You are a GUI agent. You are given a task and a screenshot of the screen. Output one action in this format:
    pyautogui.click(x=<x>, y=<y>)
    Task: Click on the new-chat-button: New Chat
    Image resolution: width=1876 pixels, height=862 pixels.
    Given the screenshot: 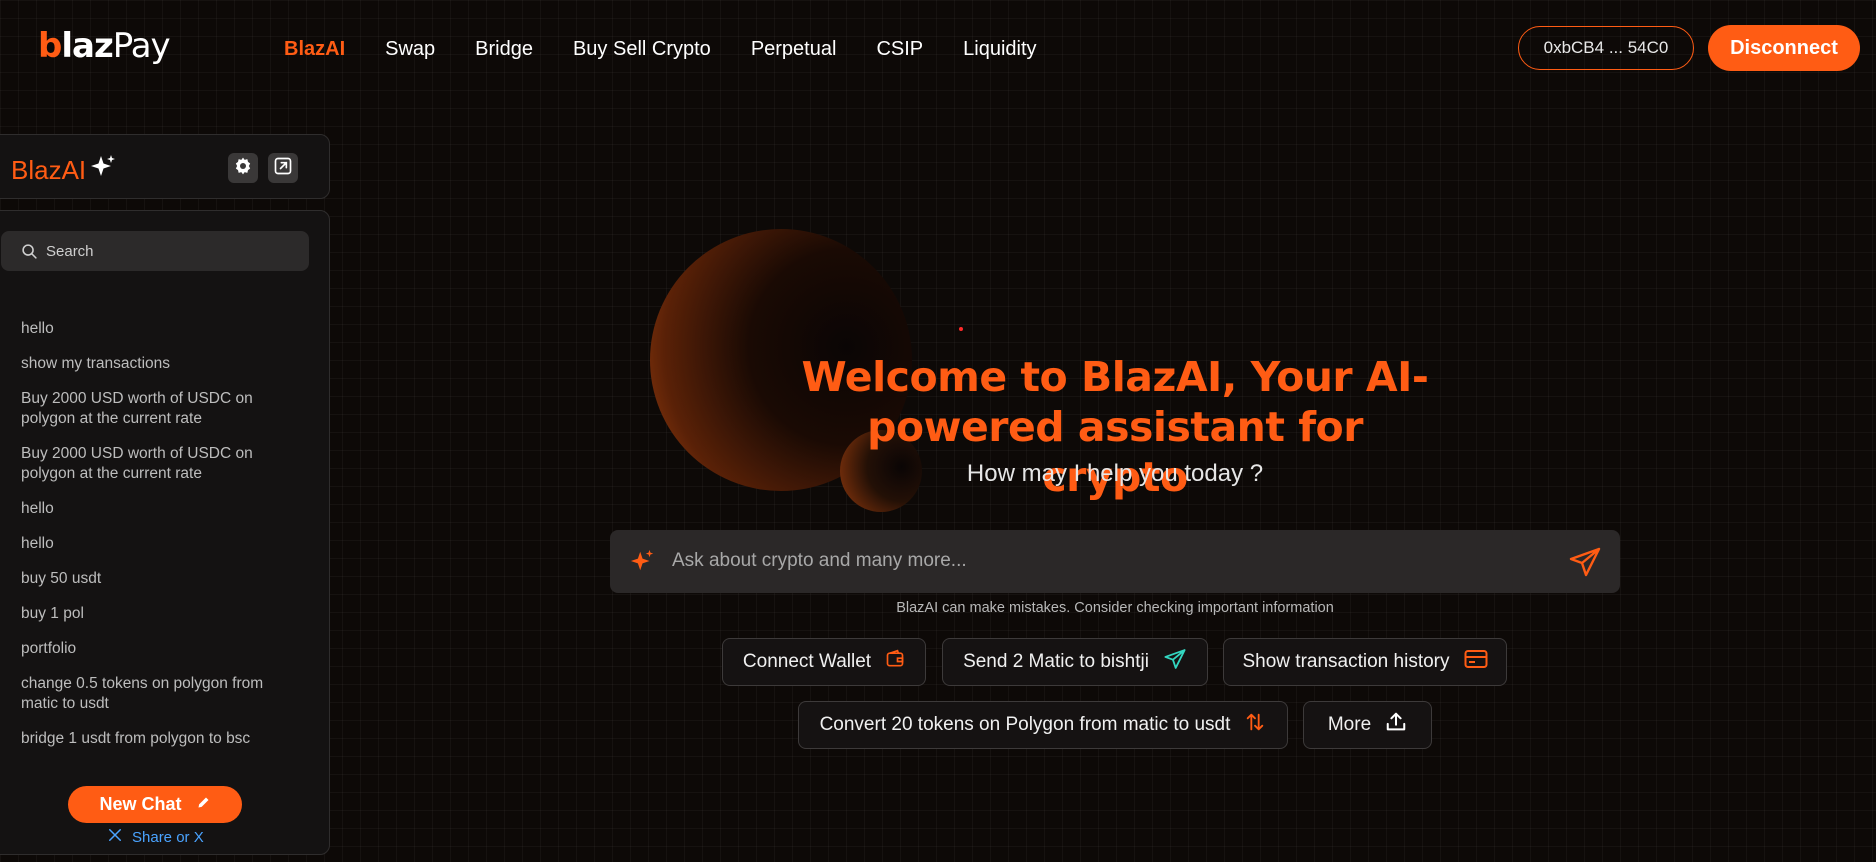 What is the action you would take?
    pyautogui.click(x=155, y=804)
    